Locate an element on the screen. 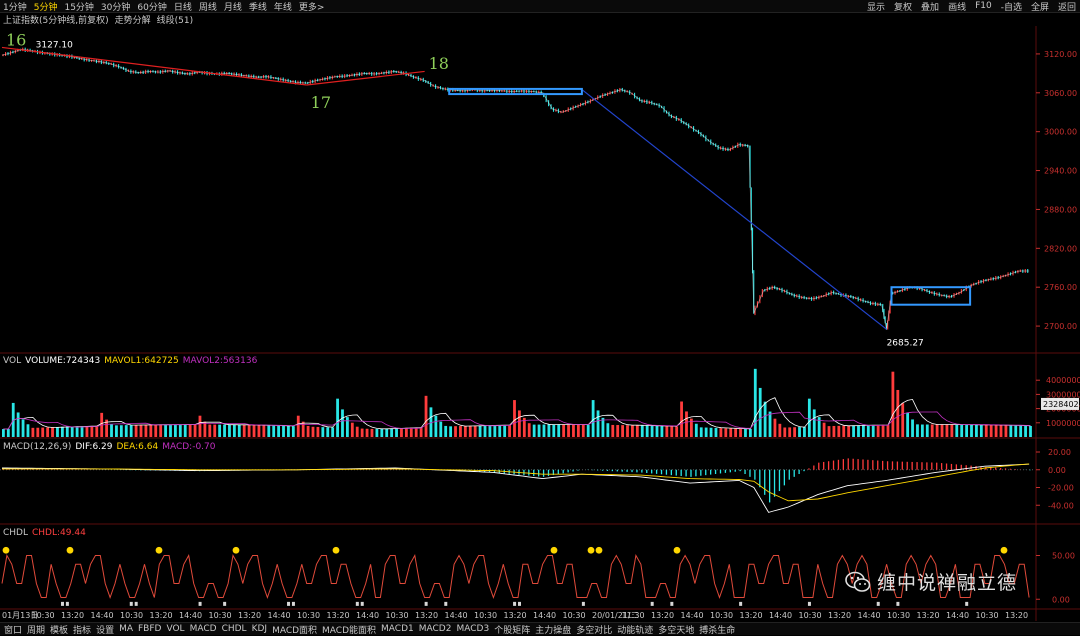  dea-value: DEA:6.64 is located at coordinates (137, 447).